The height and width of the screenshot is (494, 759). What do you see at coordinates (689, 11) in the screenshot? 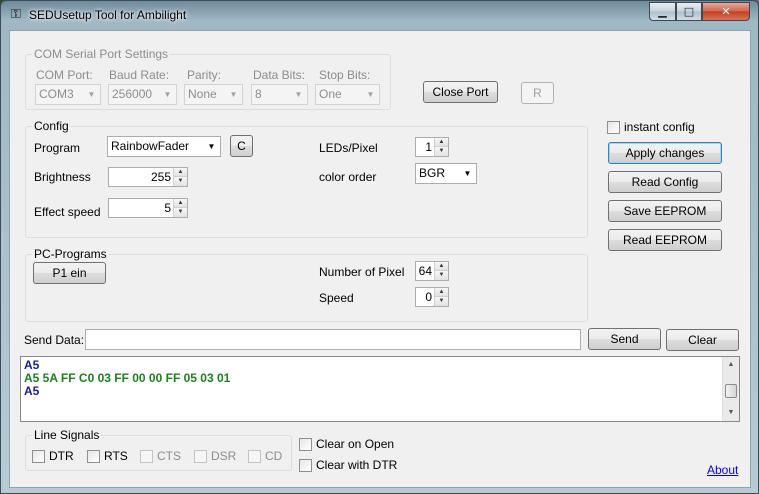
I see `maximize-button: □` at bounding box center [689, 11].